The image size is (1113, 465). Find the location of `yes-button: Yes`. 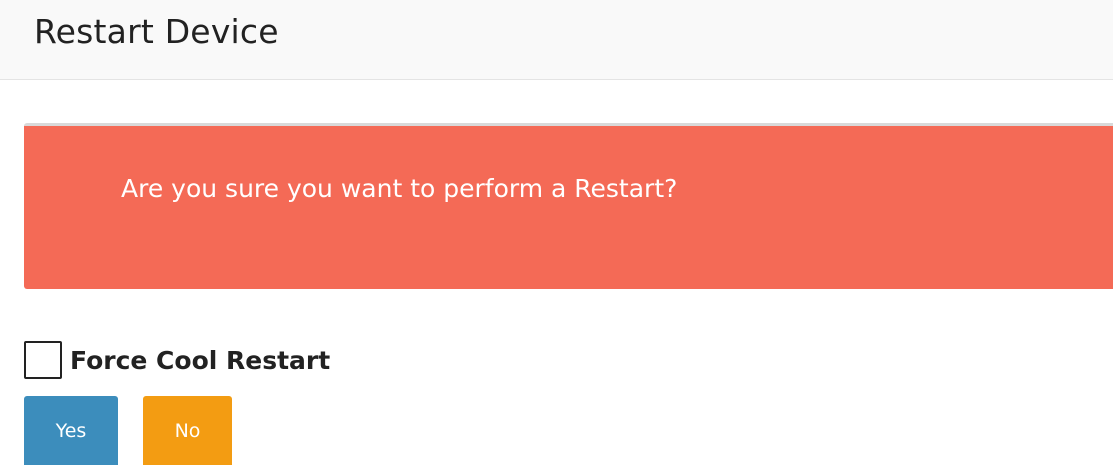

yes-button: Yes is located at coordinates (71, 430).